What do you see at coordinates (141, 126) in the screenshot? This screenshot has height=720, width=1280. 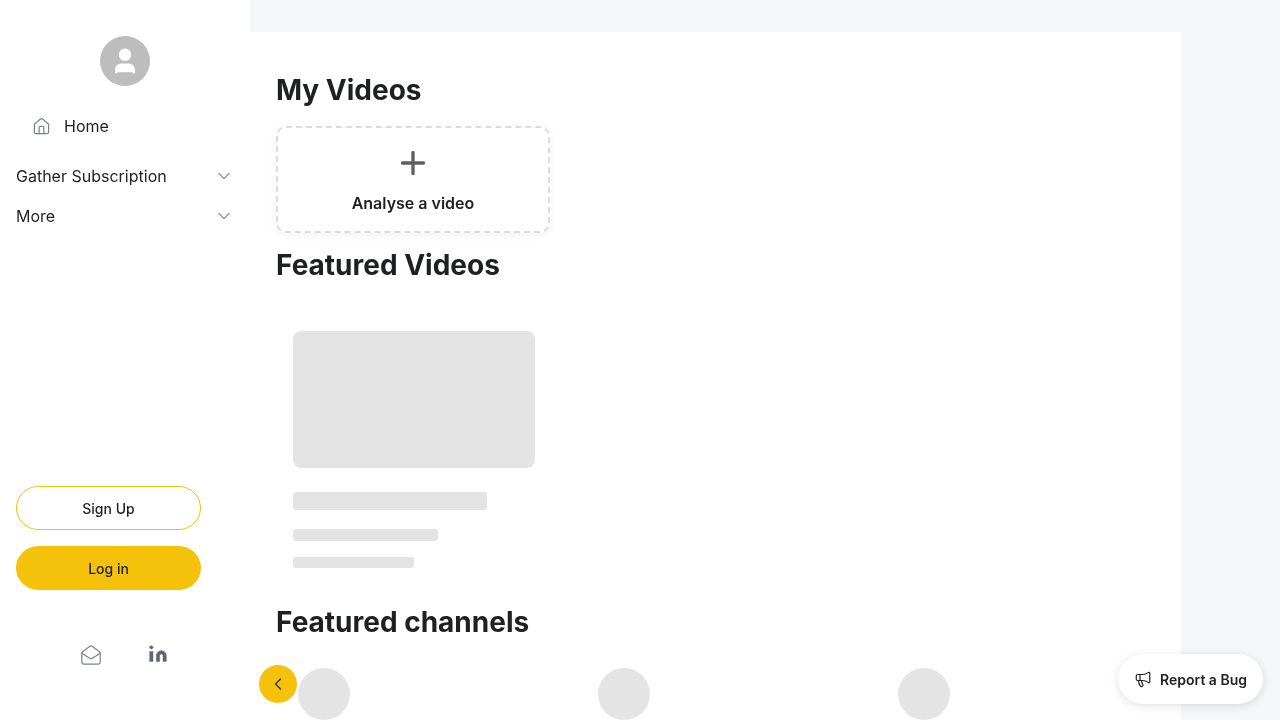 I see `home-link: Home` at bounding box center [141, 126].